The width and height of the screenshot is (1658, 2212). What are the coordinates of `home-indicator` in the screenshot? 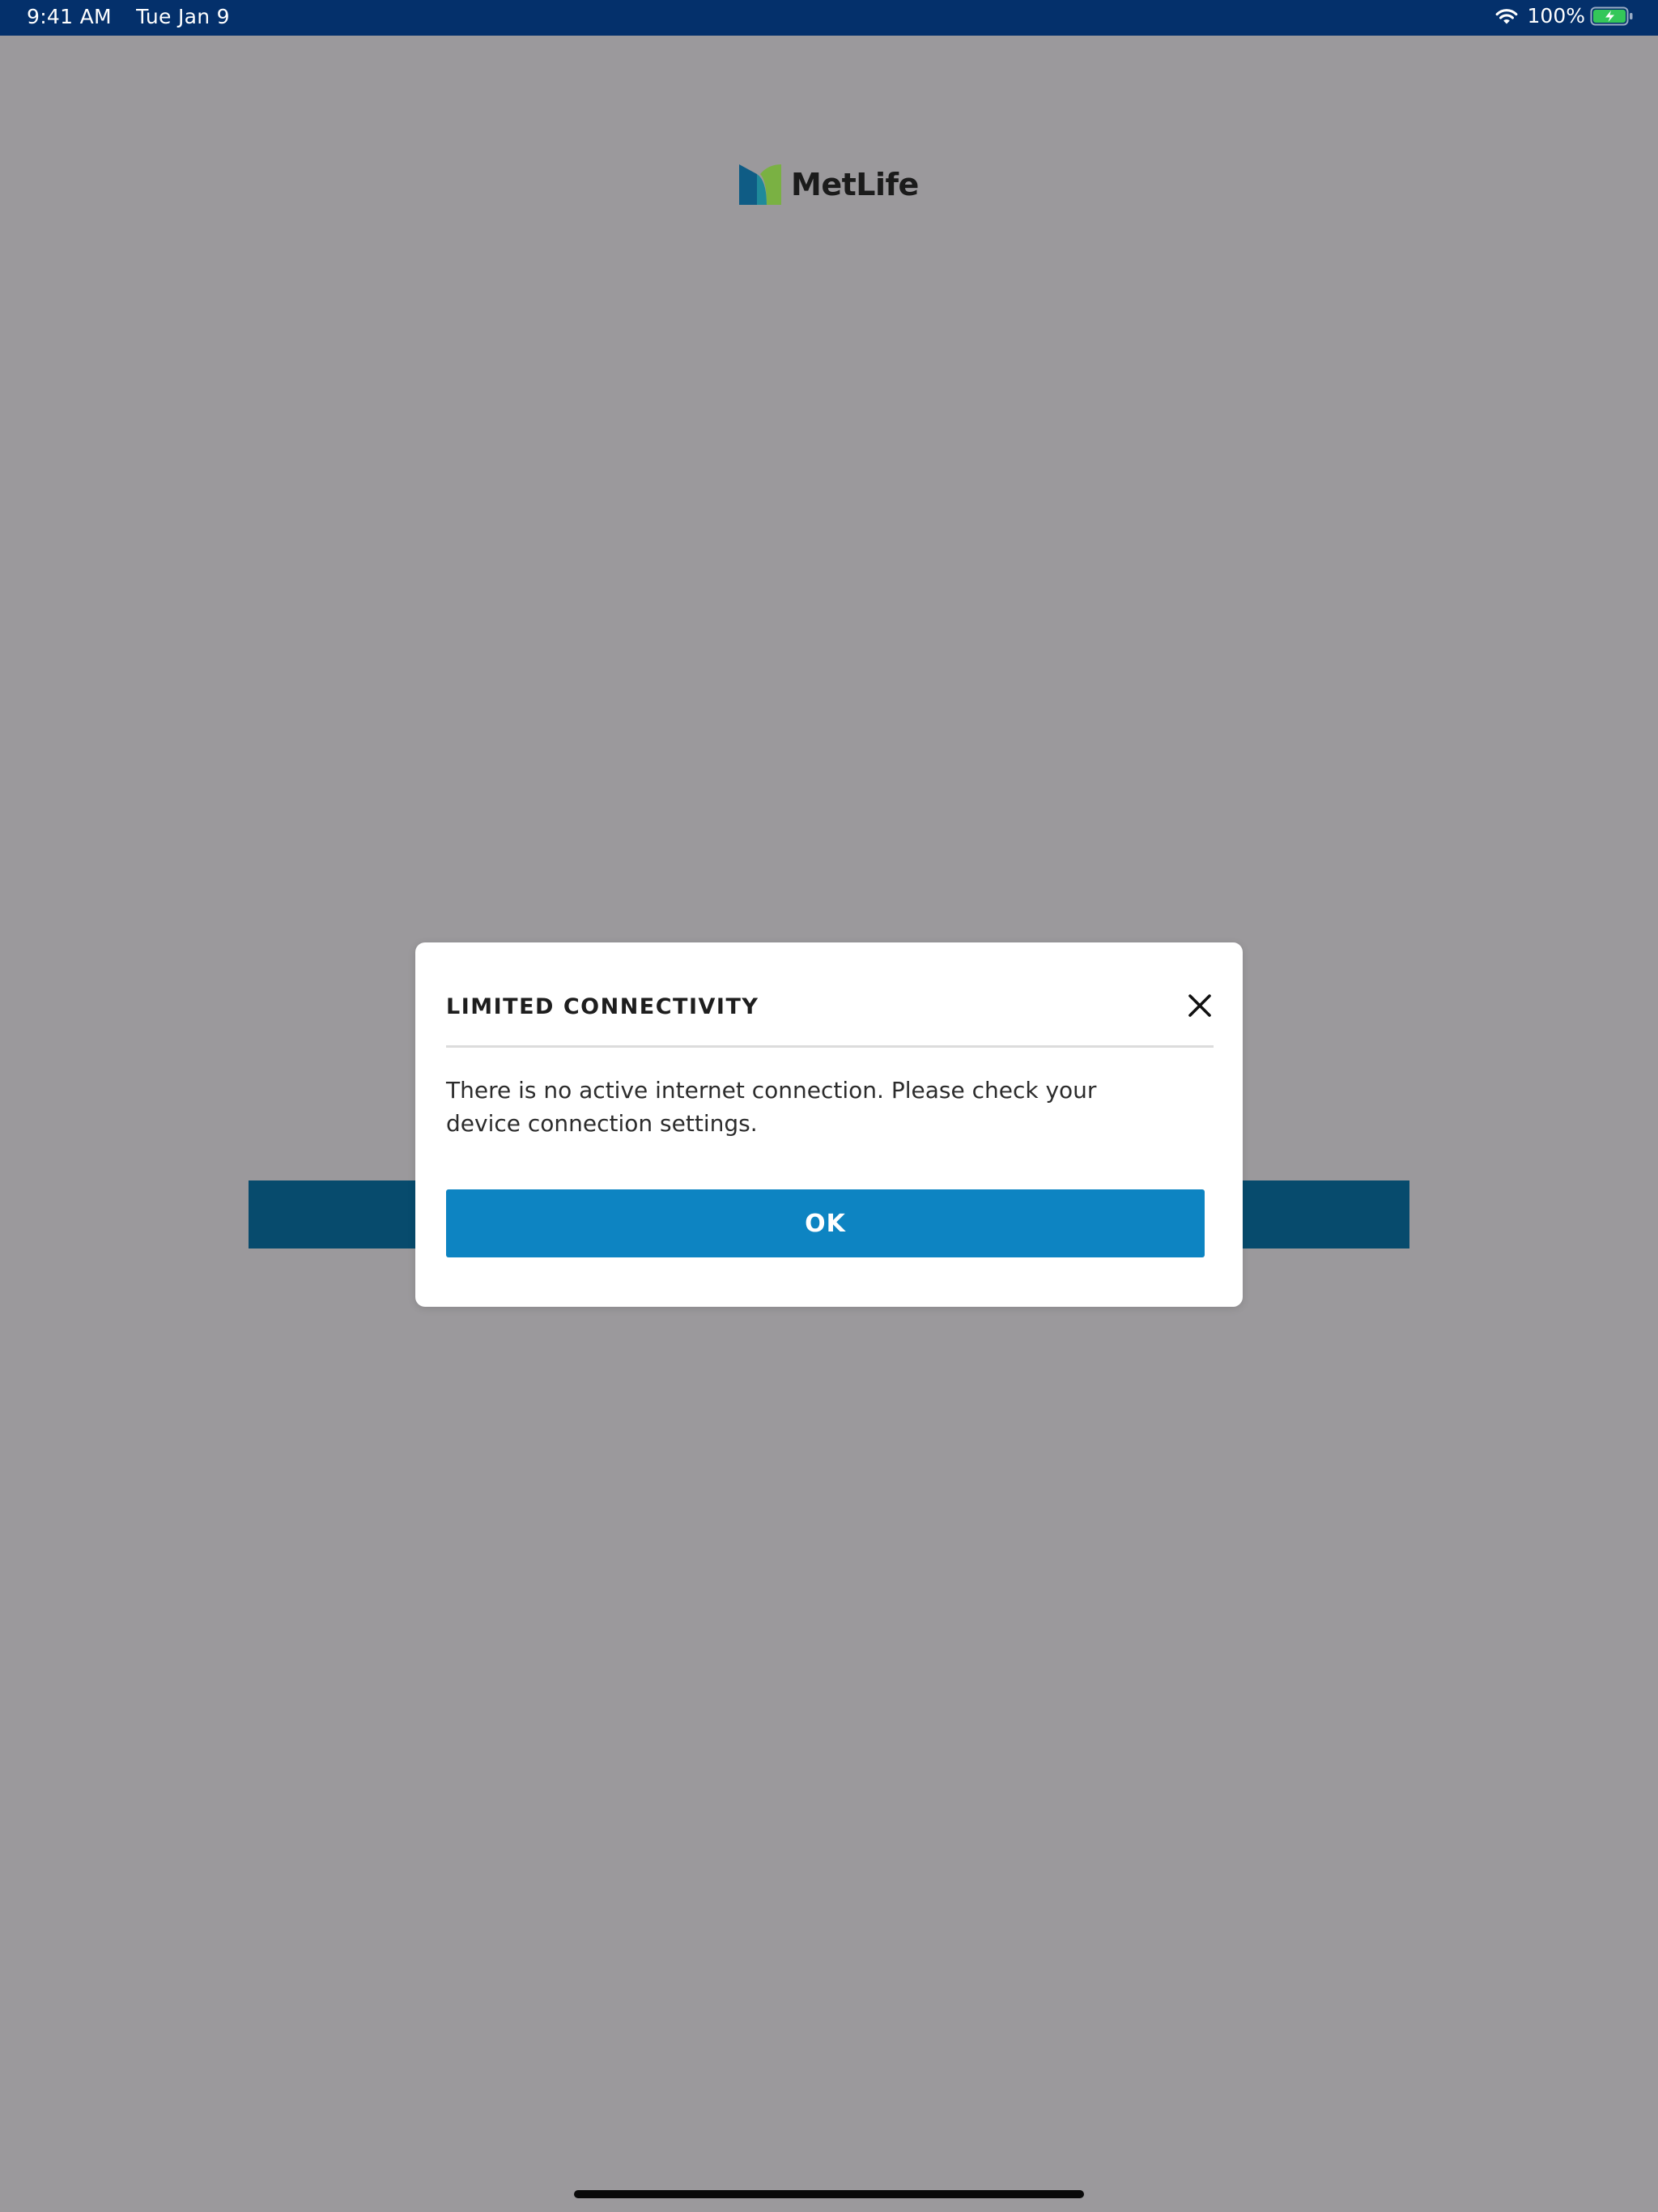 It's located at (829, 2194).